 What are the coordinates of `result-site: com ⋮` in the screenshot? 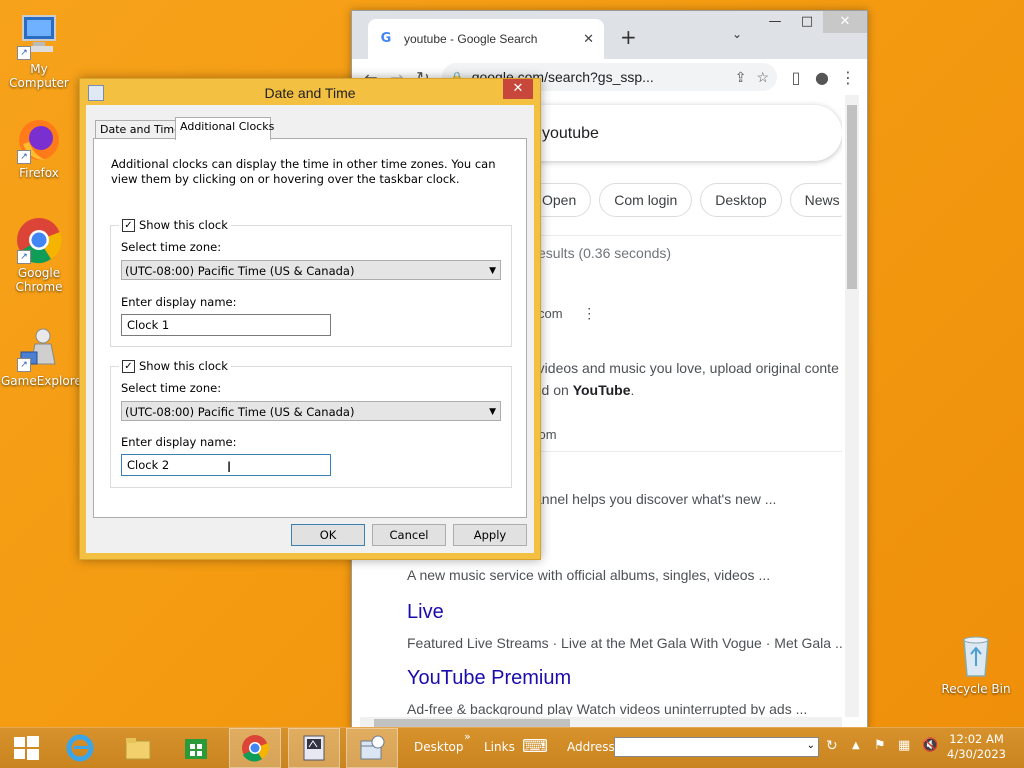 It's located at (567, 313).